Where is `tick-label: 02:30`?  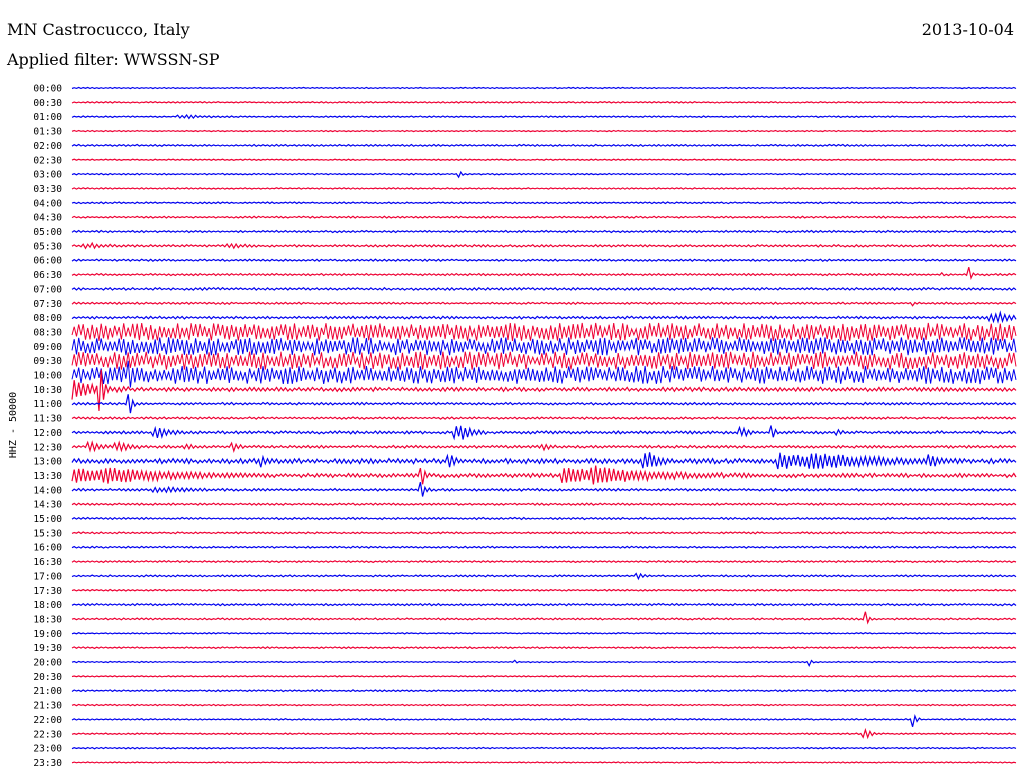 tick-label: 02:30 is located at coordinates (47, 160).